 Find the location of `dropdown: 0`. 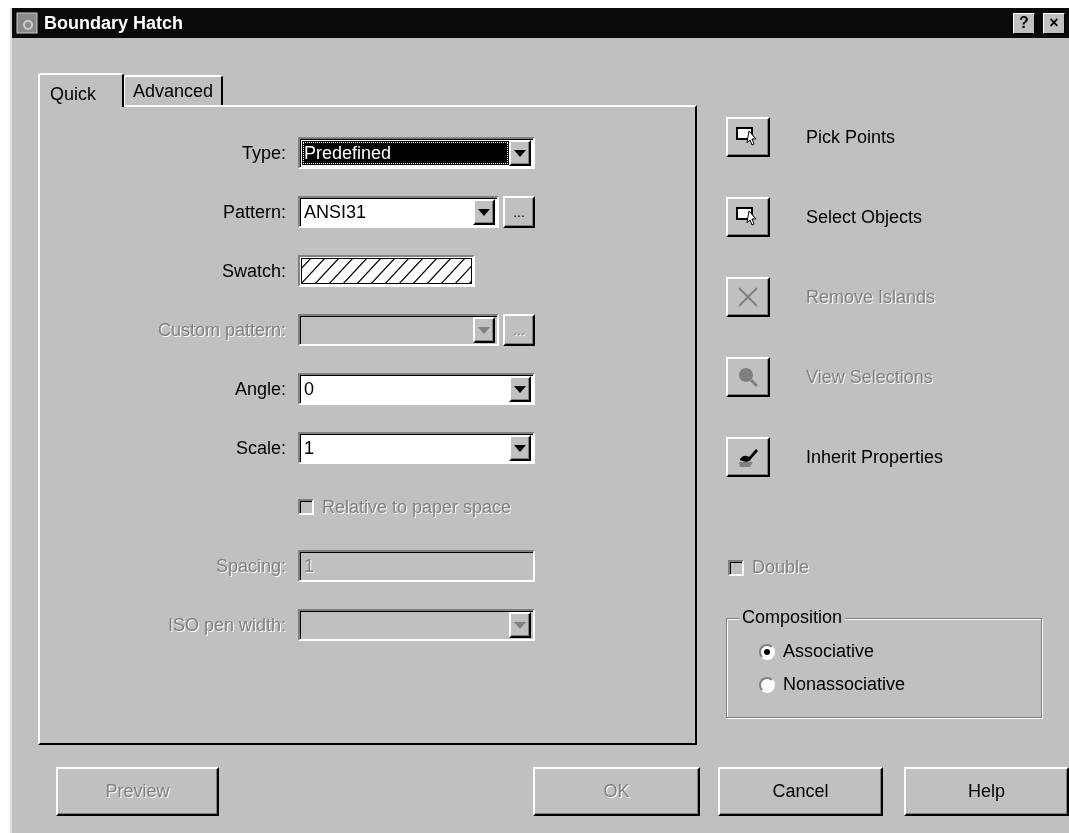

dropdown: 0 is located at coordinates (416, 389).